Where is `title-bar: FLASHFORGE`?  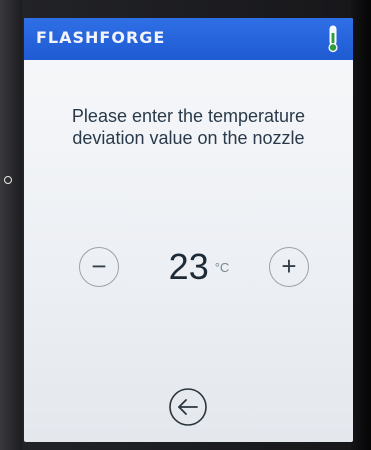
title-bar: FLASHFORGE is located at coordinates (188, 39).